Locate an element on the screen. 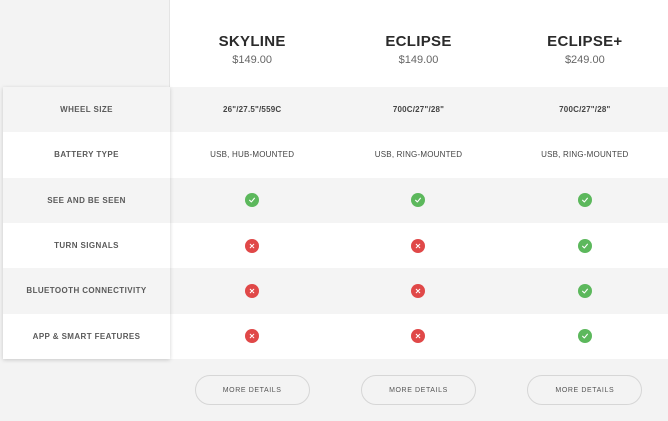  product-name: ECLIPSE+ is located at coordinates (585, 41).